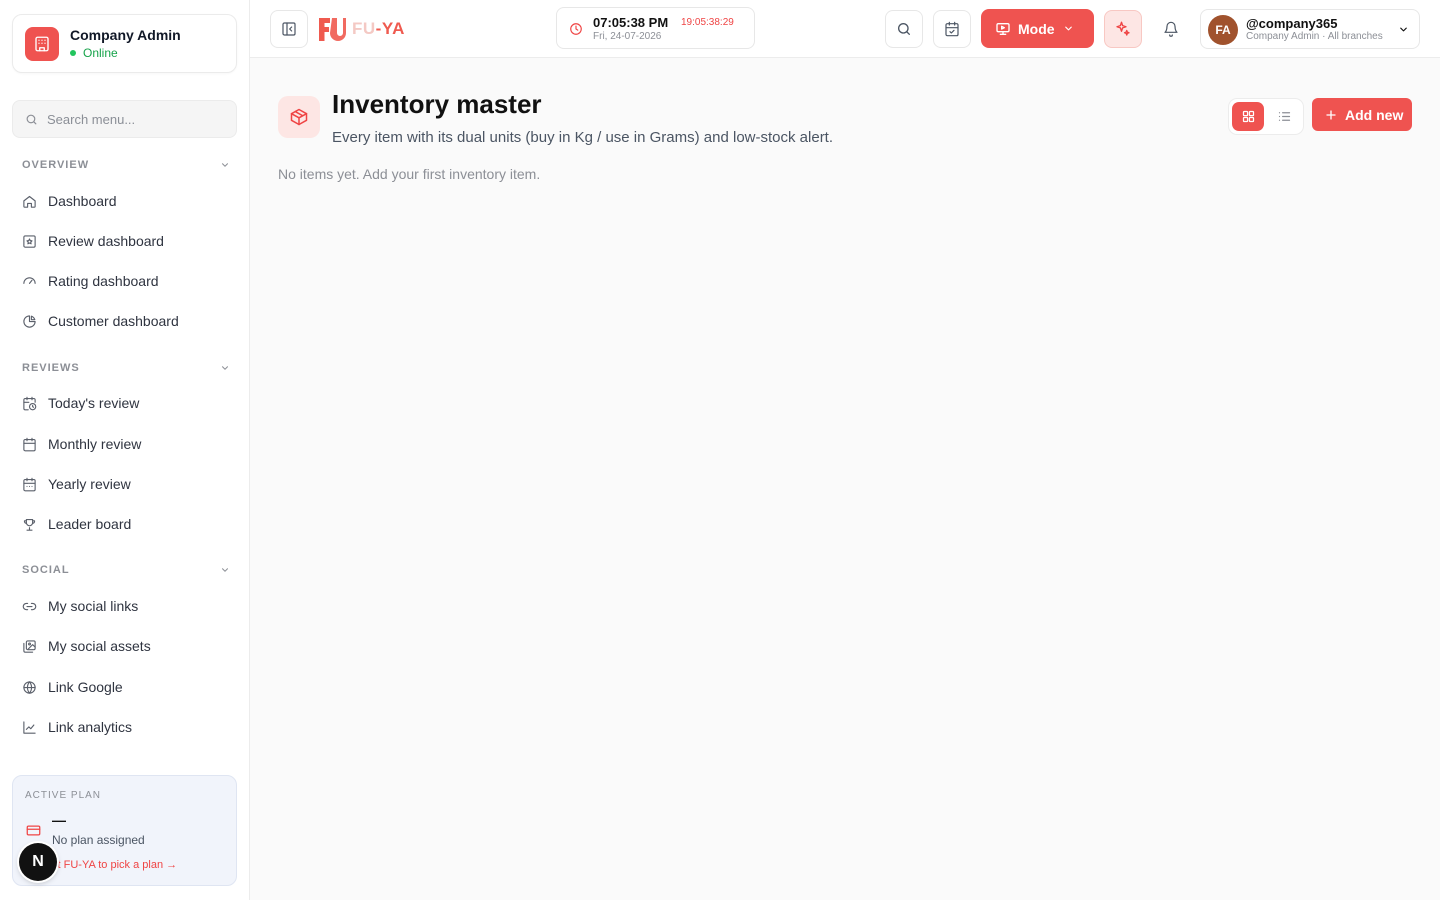 This screenshot has height=900, width=1440. I want to click on bell-icon, so click(1171, 29).